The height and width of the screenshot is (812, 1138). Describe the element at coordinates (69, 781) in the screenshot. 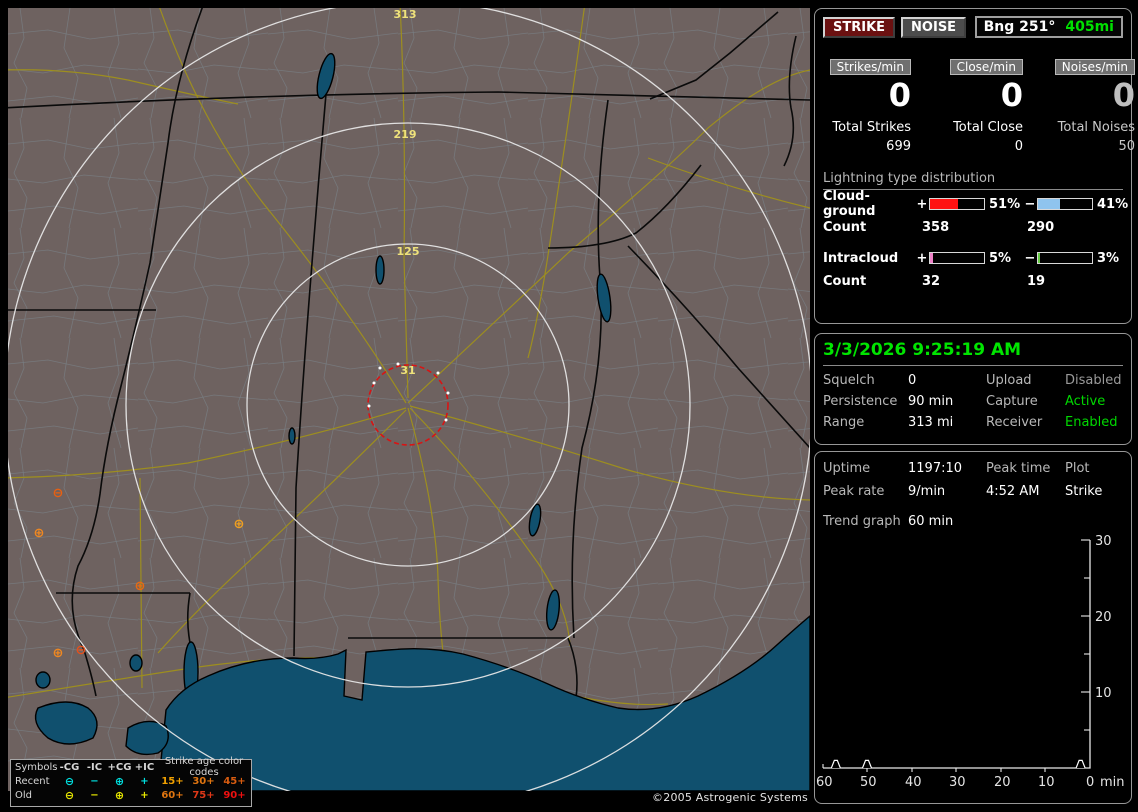

I see `neg-cg-recent-icon: ⊖` at that location.